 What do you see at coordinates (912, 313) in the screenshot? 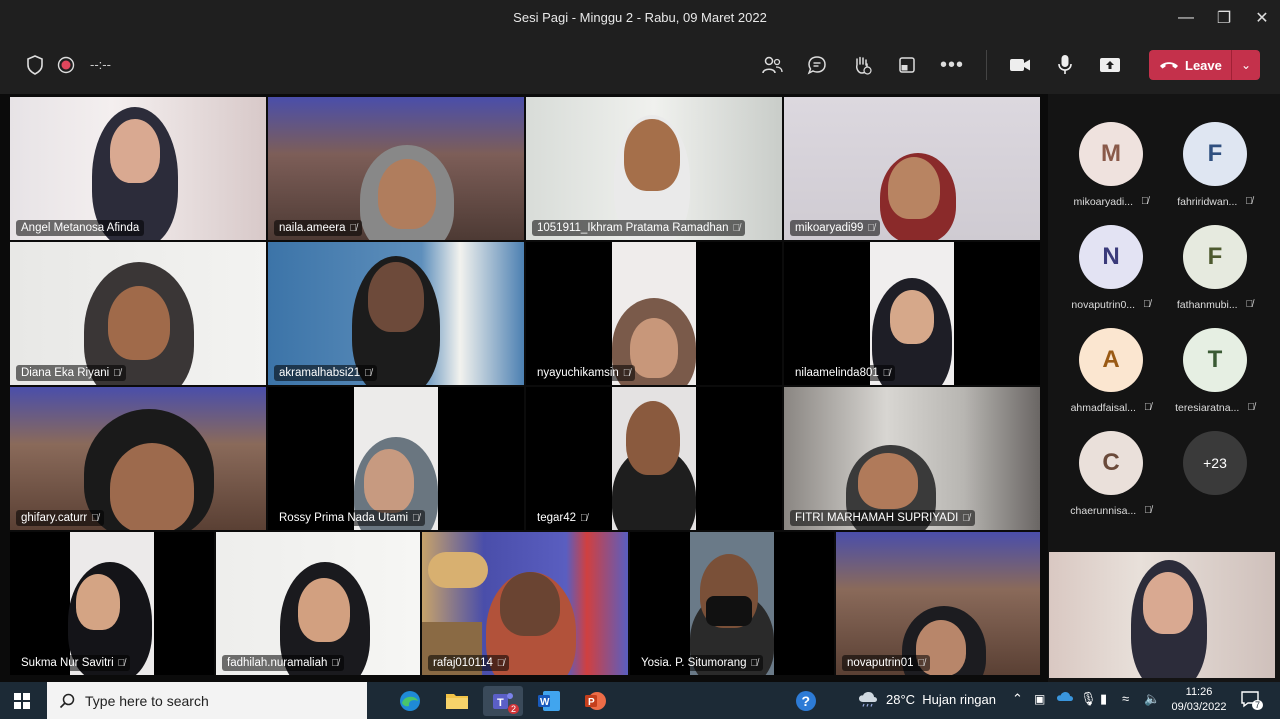
I see `video-tile: nilaamelinda801 🎙̸` at bounding box center [912, 313].